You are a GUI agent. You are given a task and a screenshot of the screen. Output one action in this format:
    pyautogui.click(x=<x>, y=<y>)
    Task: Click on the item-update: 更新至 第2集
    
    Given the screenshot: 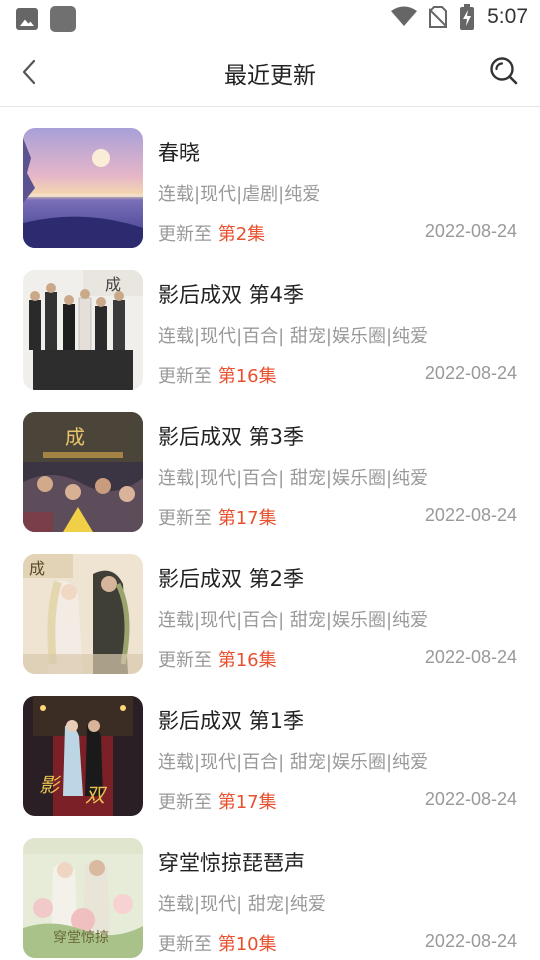 What is the action you would take?
    pyautogui.click(x=211, y=233)
    